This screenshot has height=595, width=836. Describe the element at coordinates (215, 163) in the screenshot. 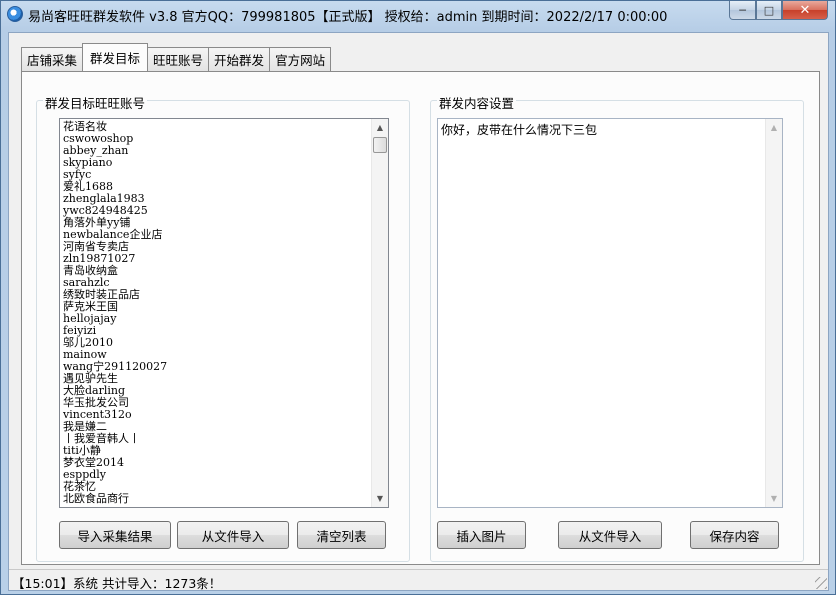

I see `list-item: skypiano` at that location.